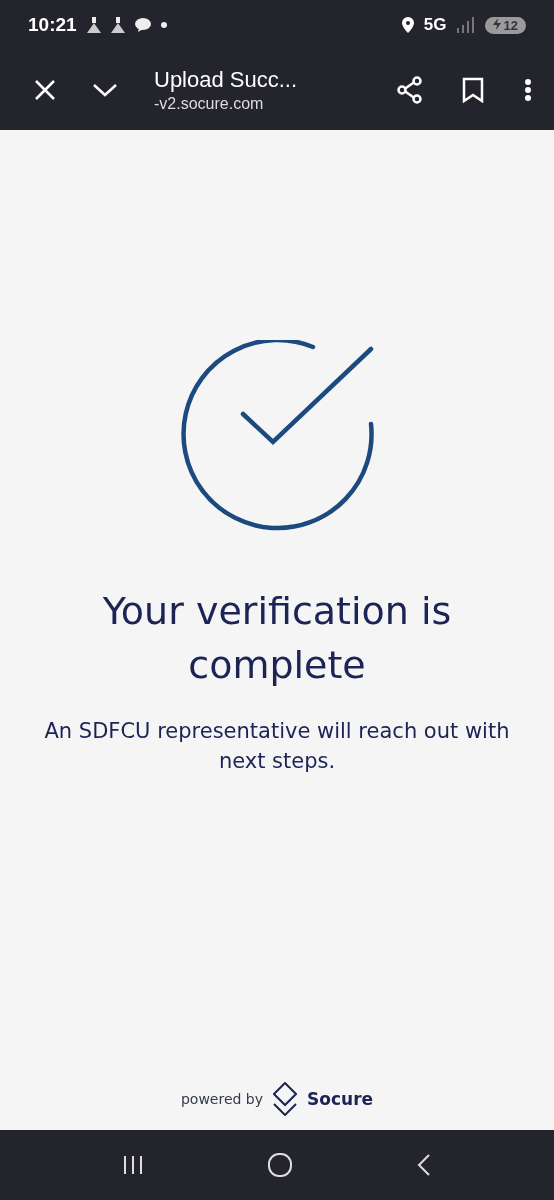 The height and width of the screenshot is (1200, 554). What do you see at coordinates (424, 1165) in the screenshot?
I see `back-button` at bounding box center [424, 1165].